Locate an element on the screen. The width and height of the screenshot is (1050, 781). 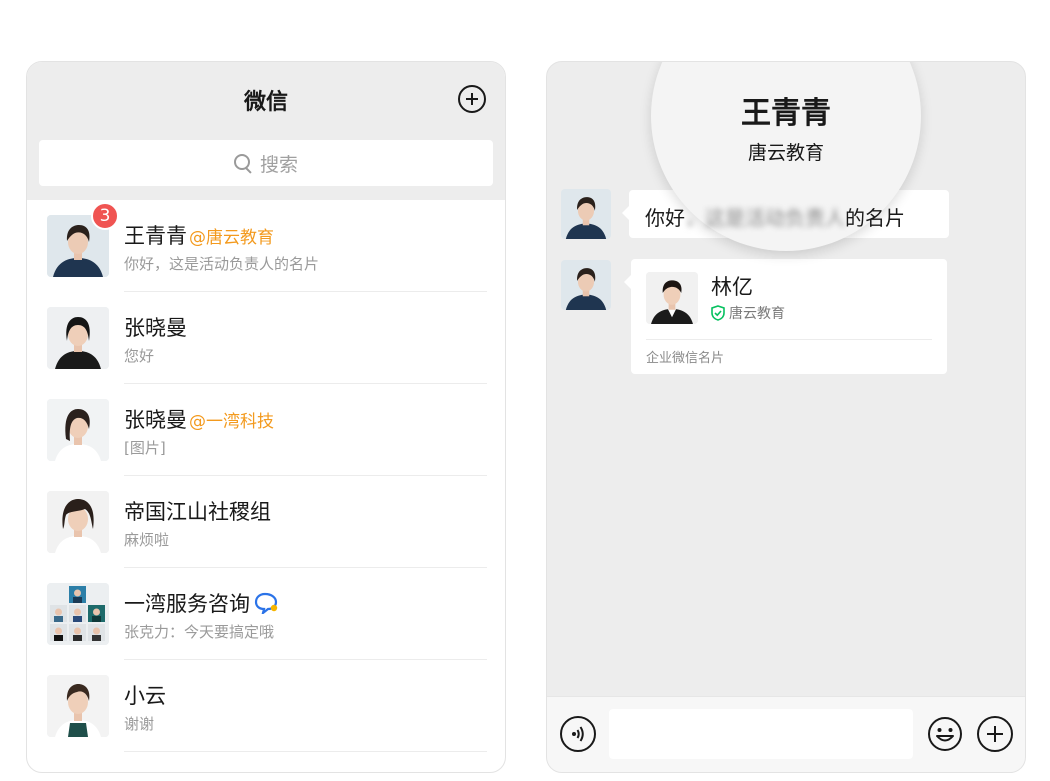
emoji-icon is located at coordinates (945, 734).